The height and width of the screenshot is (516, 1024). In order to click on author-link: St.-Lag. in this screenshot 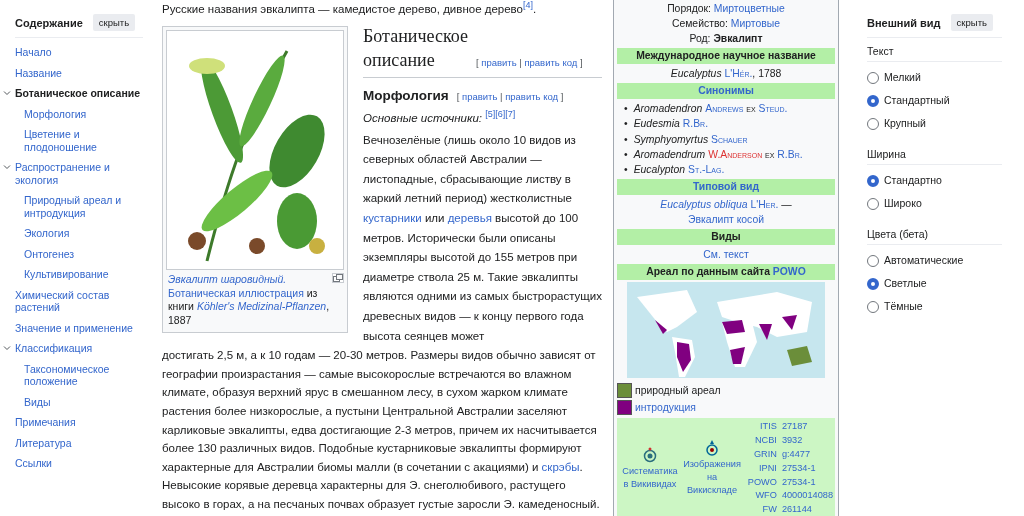, I will do `click(706, 170)`.